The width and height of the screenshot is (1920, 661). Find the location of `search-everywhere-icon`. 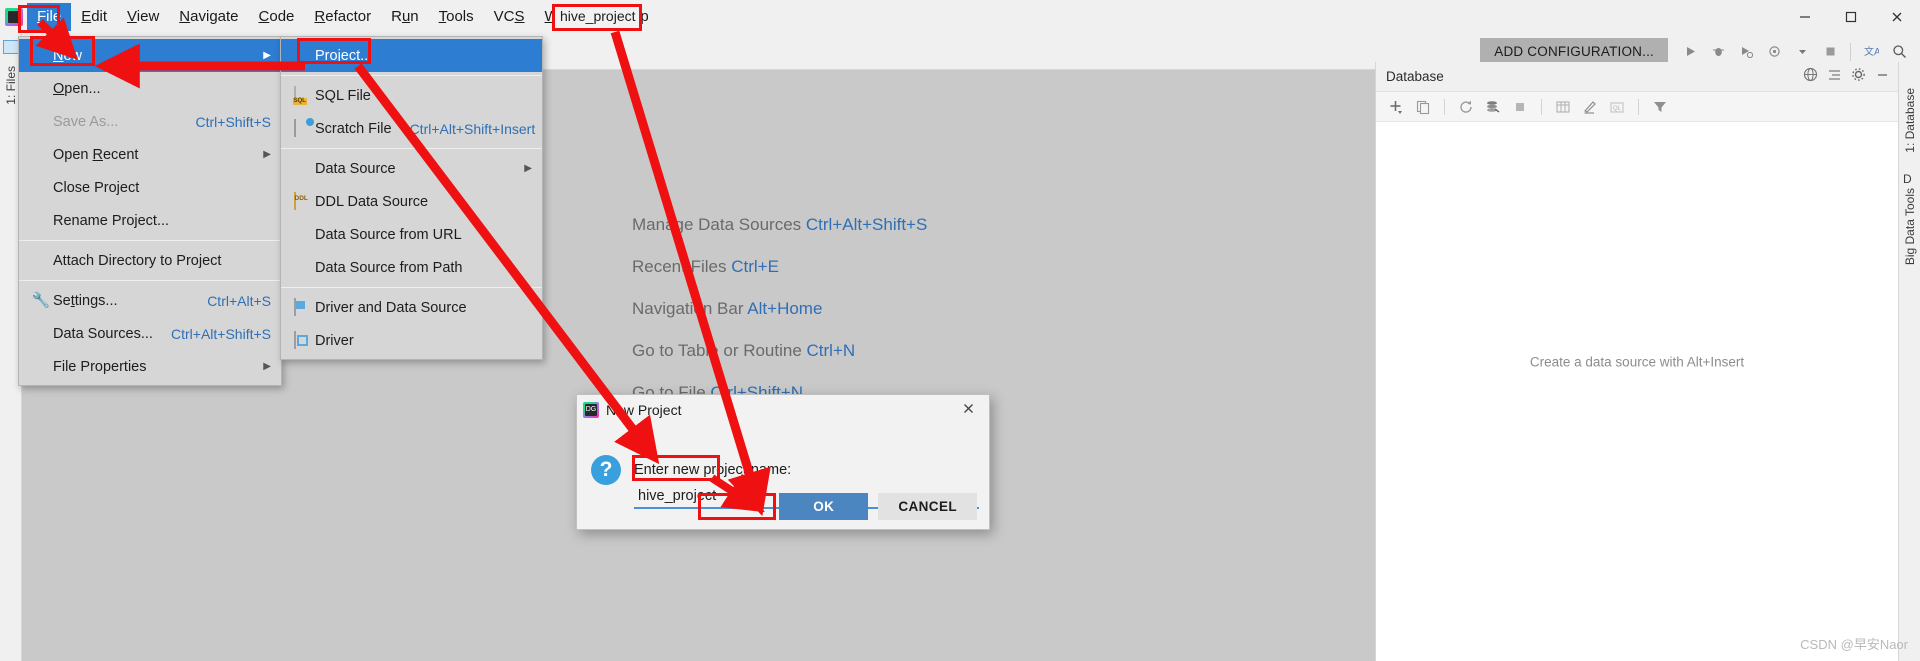

search-everywhere-icon is located at coordinates (1899, 52).